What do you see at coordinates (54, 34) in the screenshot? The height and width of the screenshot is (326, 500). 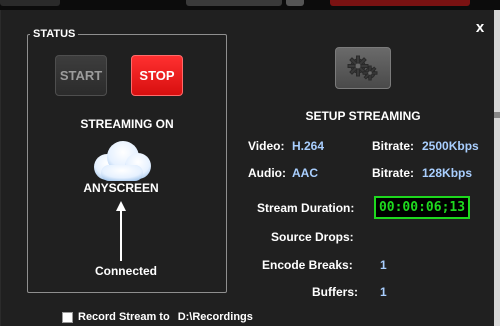 I see `status-legend: STATUS` at bounding box center [54, 34].